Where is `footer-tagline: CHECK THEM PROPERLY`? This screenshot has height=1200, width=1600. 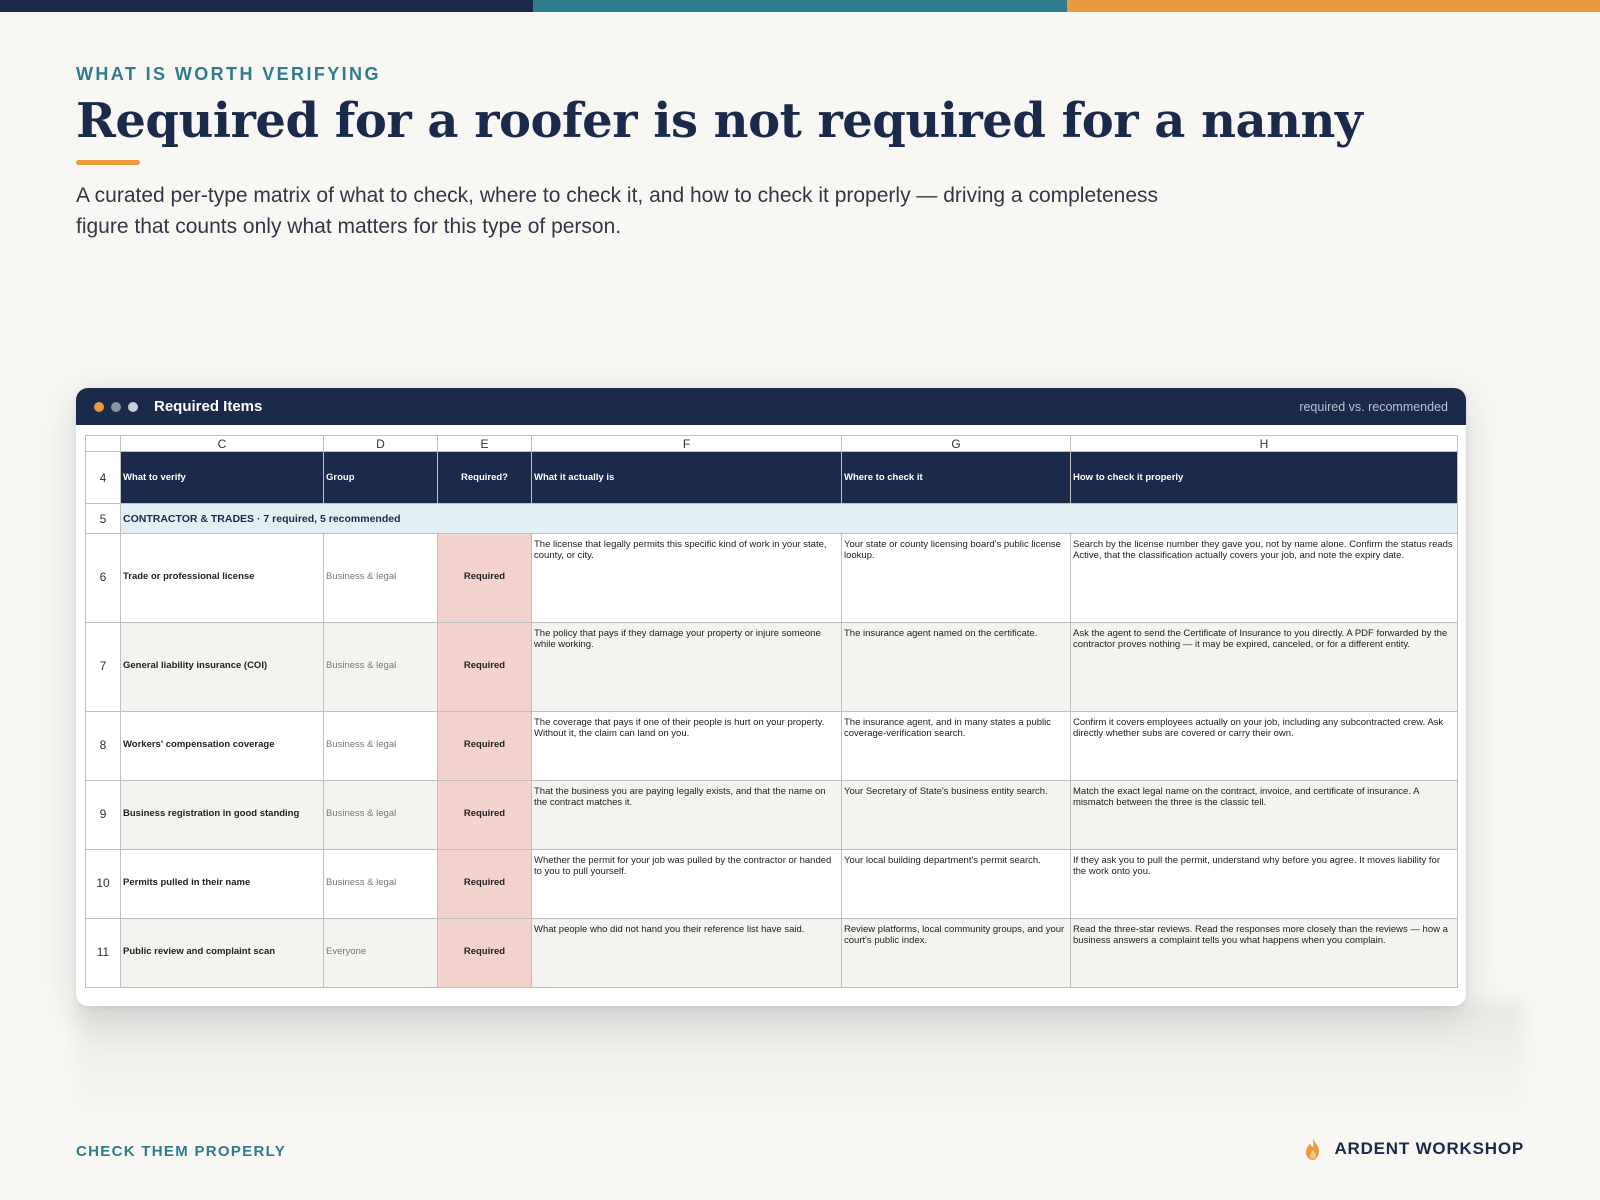
footer-tagline: CHECK THEM PROPERLY is located at coordinates (181, 1151).